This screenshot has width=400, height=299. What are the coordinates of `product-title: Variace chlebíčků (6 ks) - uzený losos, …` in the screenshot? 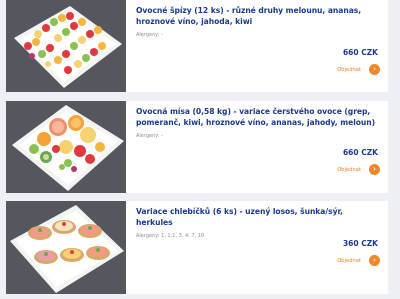 It's located at (258, 217).